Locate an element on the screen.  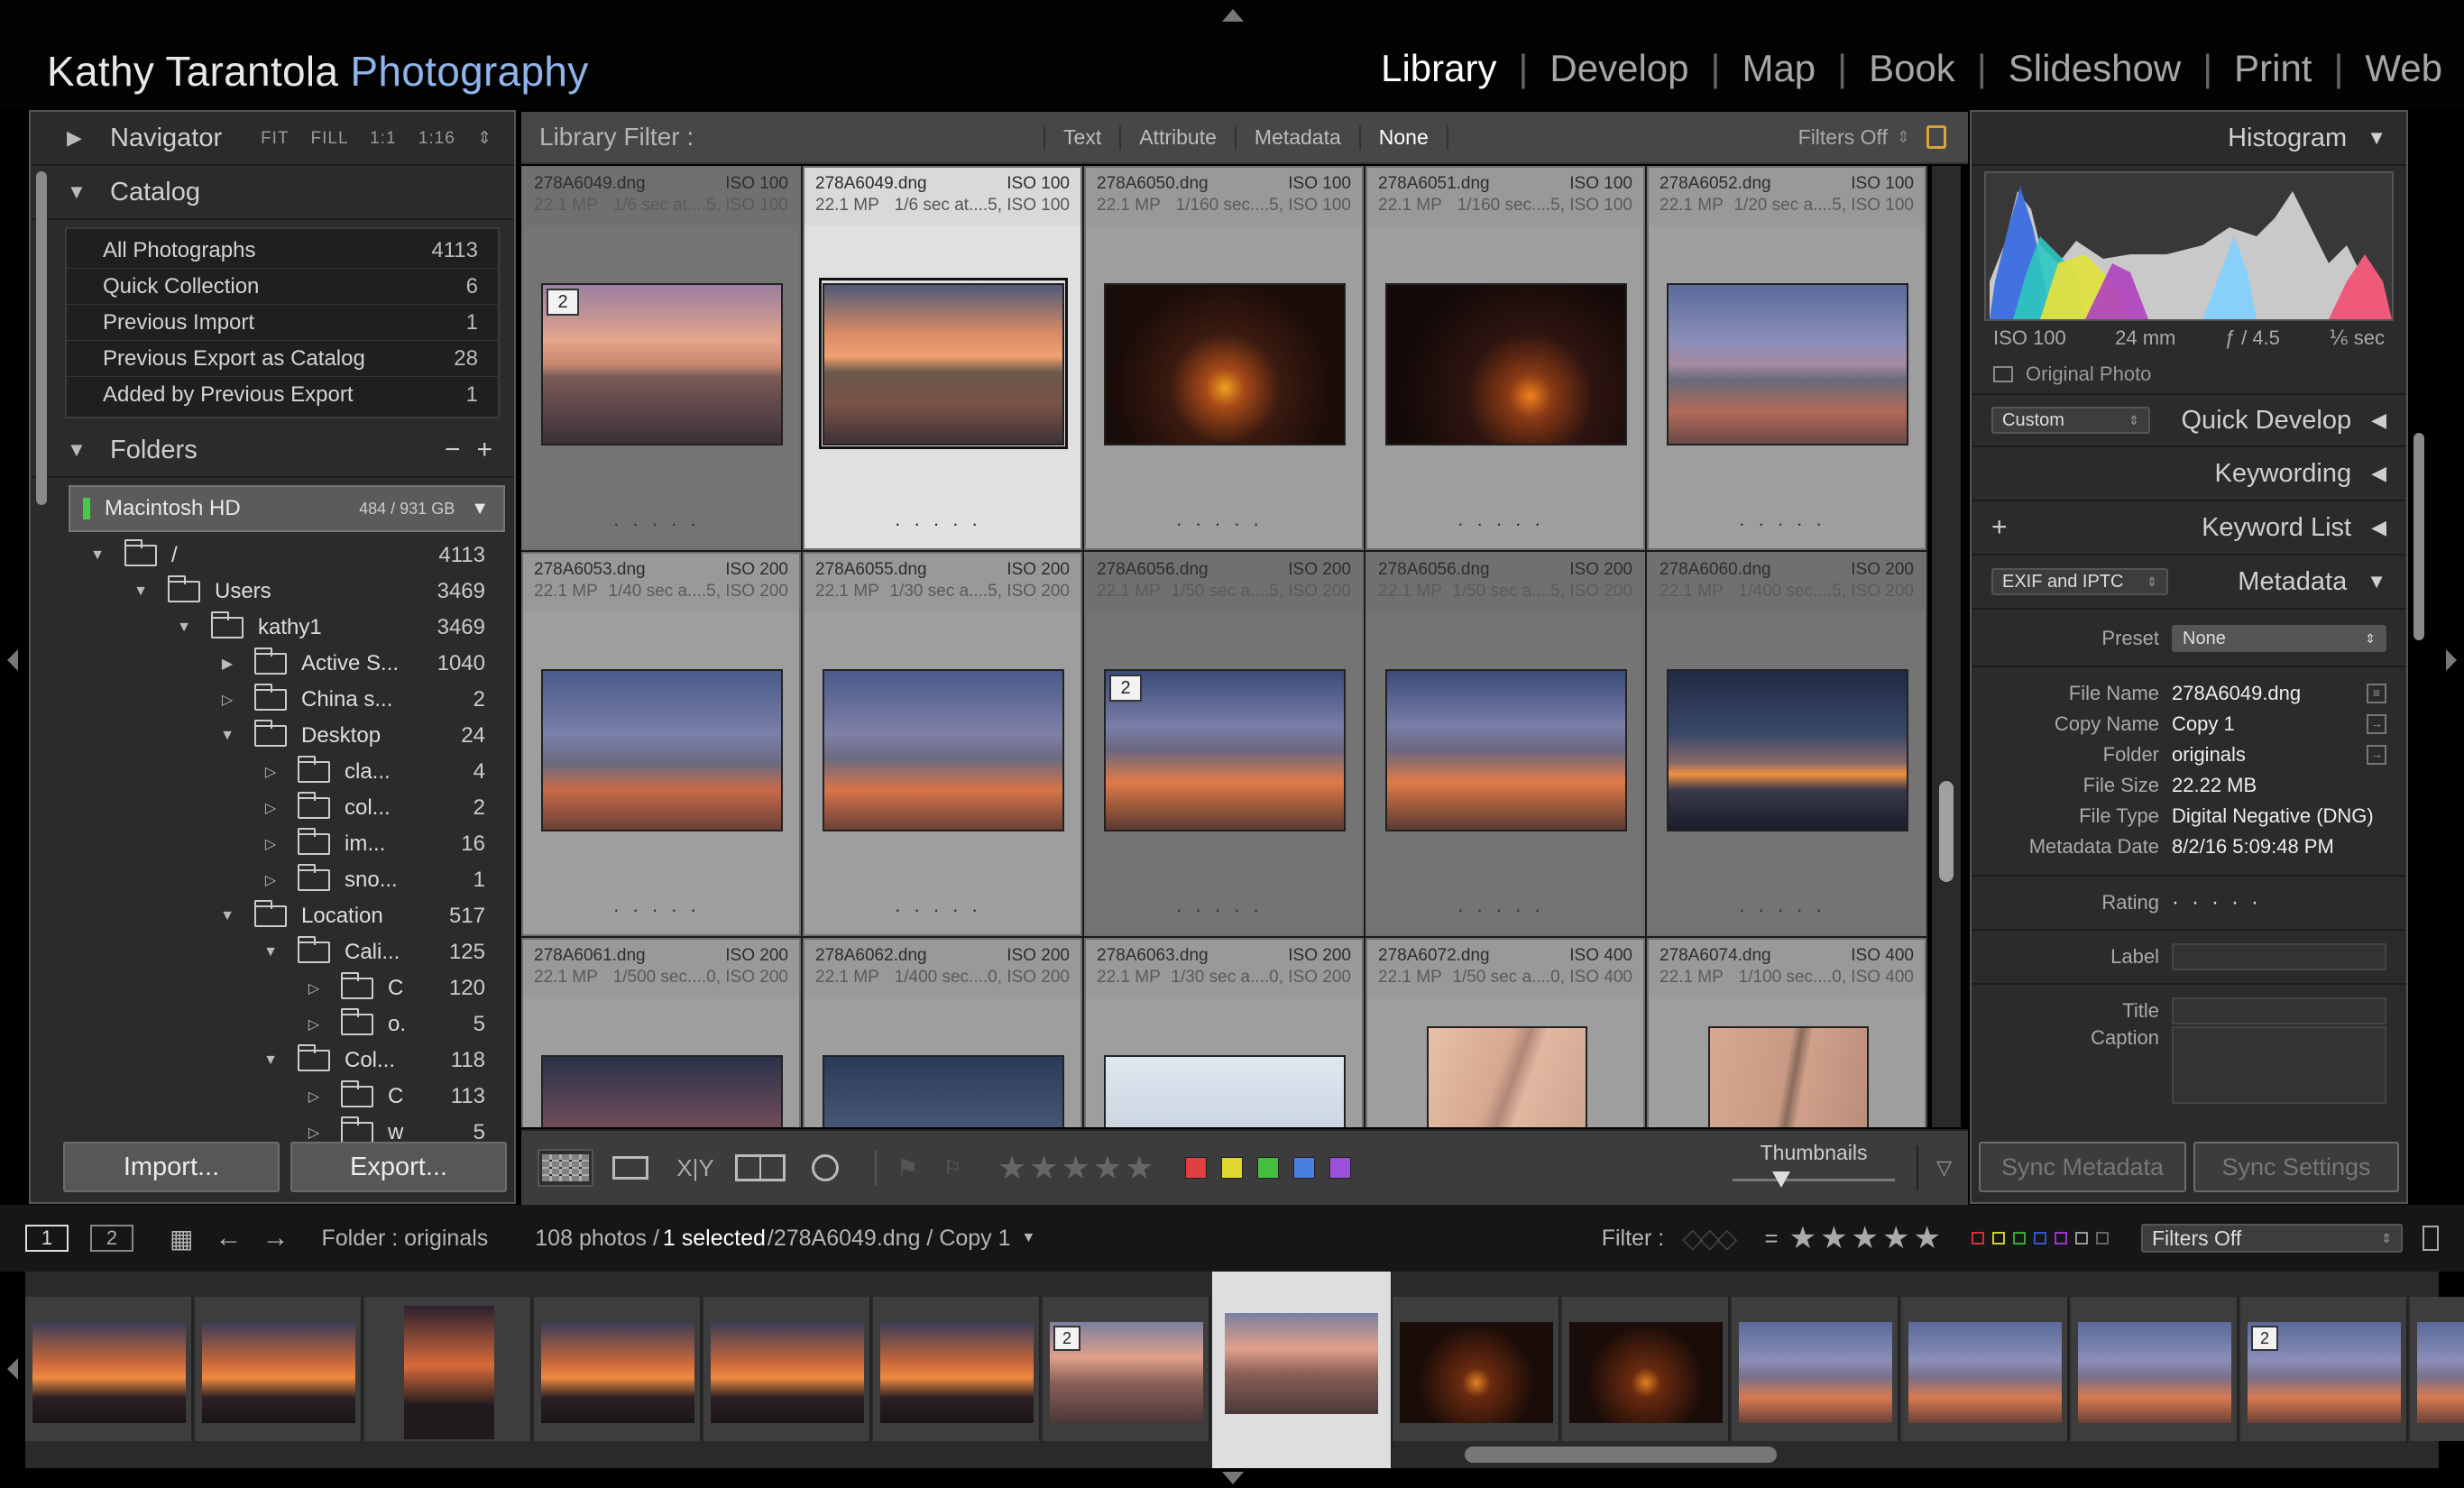
quick-develop-header: Custom ⇕ Quick Develop ◀ is located at coordinates (2189, 420).